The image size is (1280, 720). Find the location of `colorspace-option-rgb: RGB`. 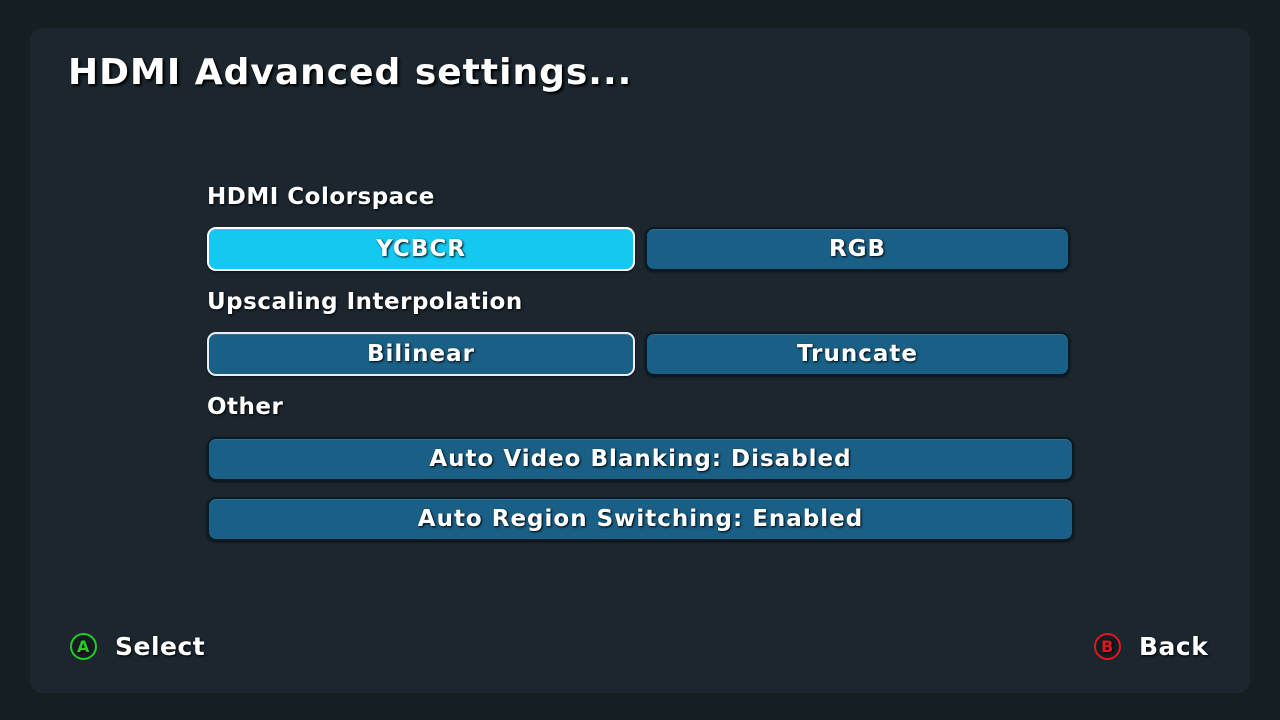

colorspace-option-rgb: RGB is located at coordinates (857, 249).